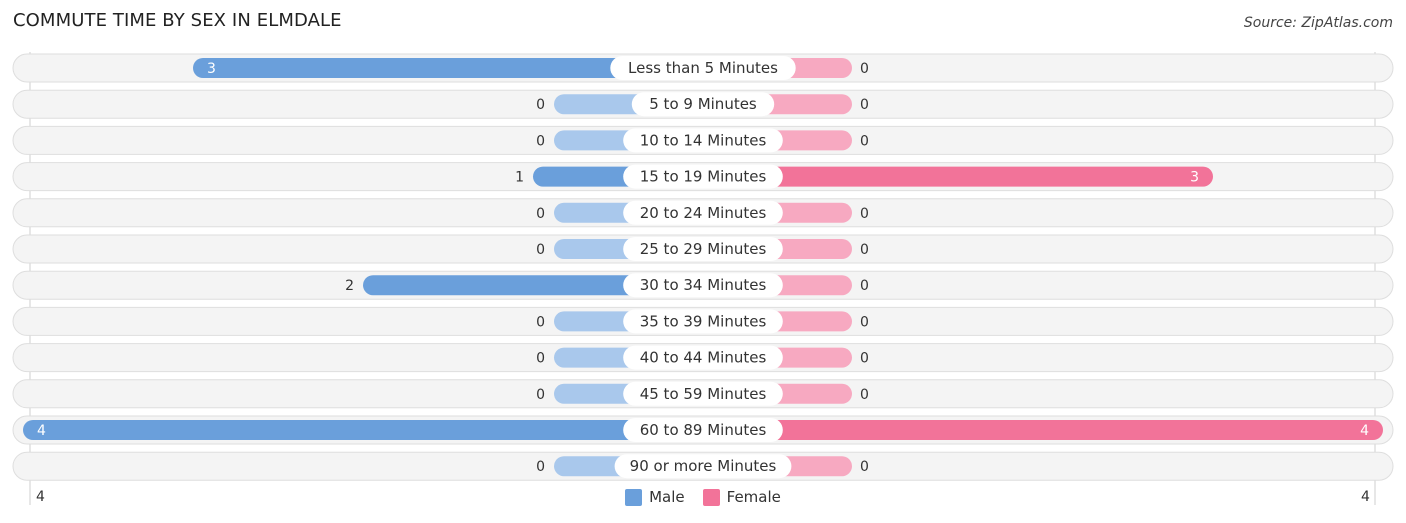 This screenshot has height=523, width=1406. What do you see at coordinates (349, 286) in the screenshot?
I see `value-label-male: 2` at bounding box center [349, 286].